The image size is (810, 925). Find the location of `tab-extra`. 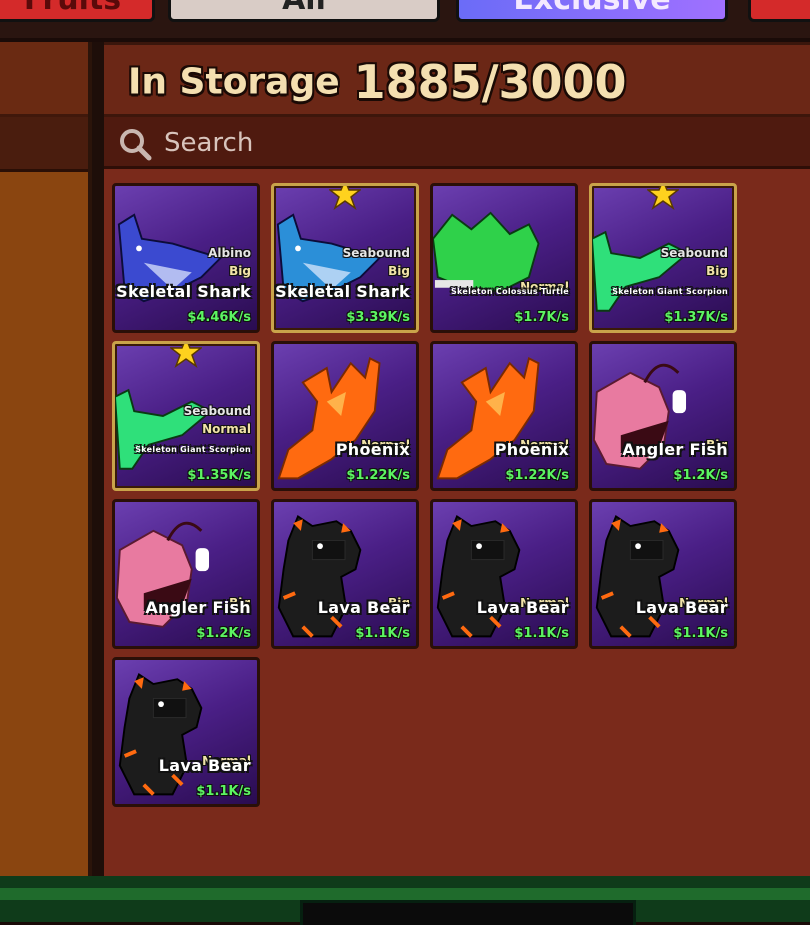

tab-extra is located at coordinates (779, 11).